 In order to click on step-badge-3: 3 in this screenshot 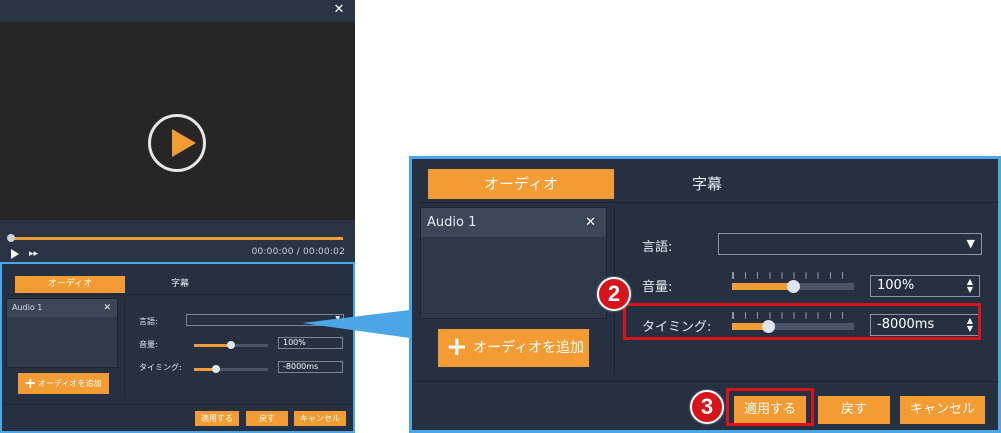, I will do `click(707, 407)`.